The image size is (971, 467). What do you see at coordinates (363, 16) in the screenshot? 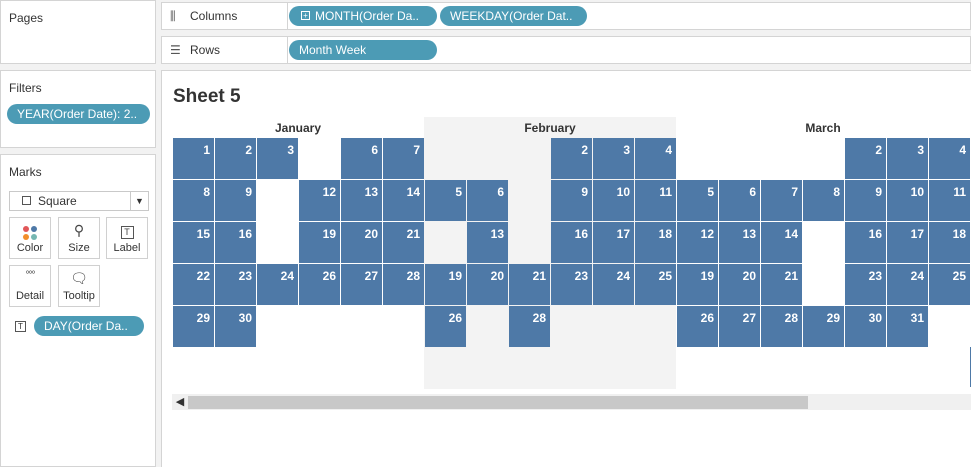
I see `month-column-pill: + MONTH(Order Da..` at bounding box center [363, 16].